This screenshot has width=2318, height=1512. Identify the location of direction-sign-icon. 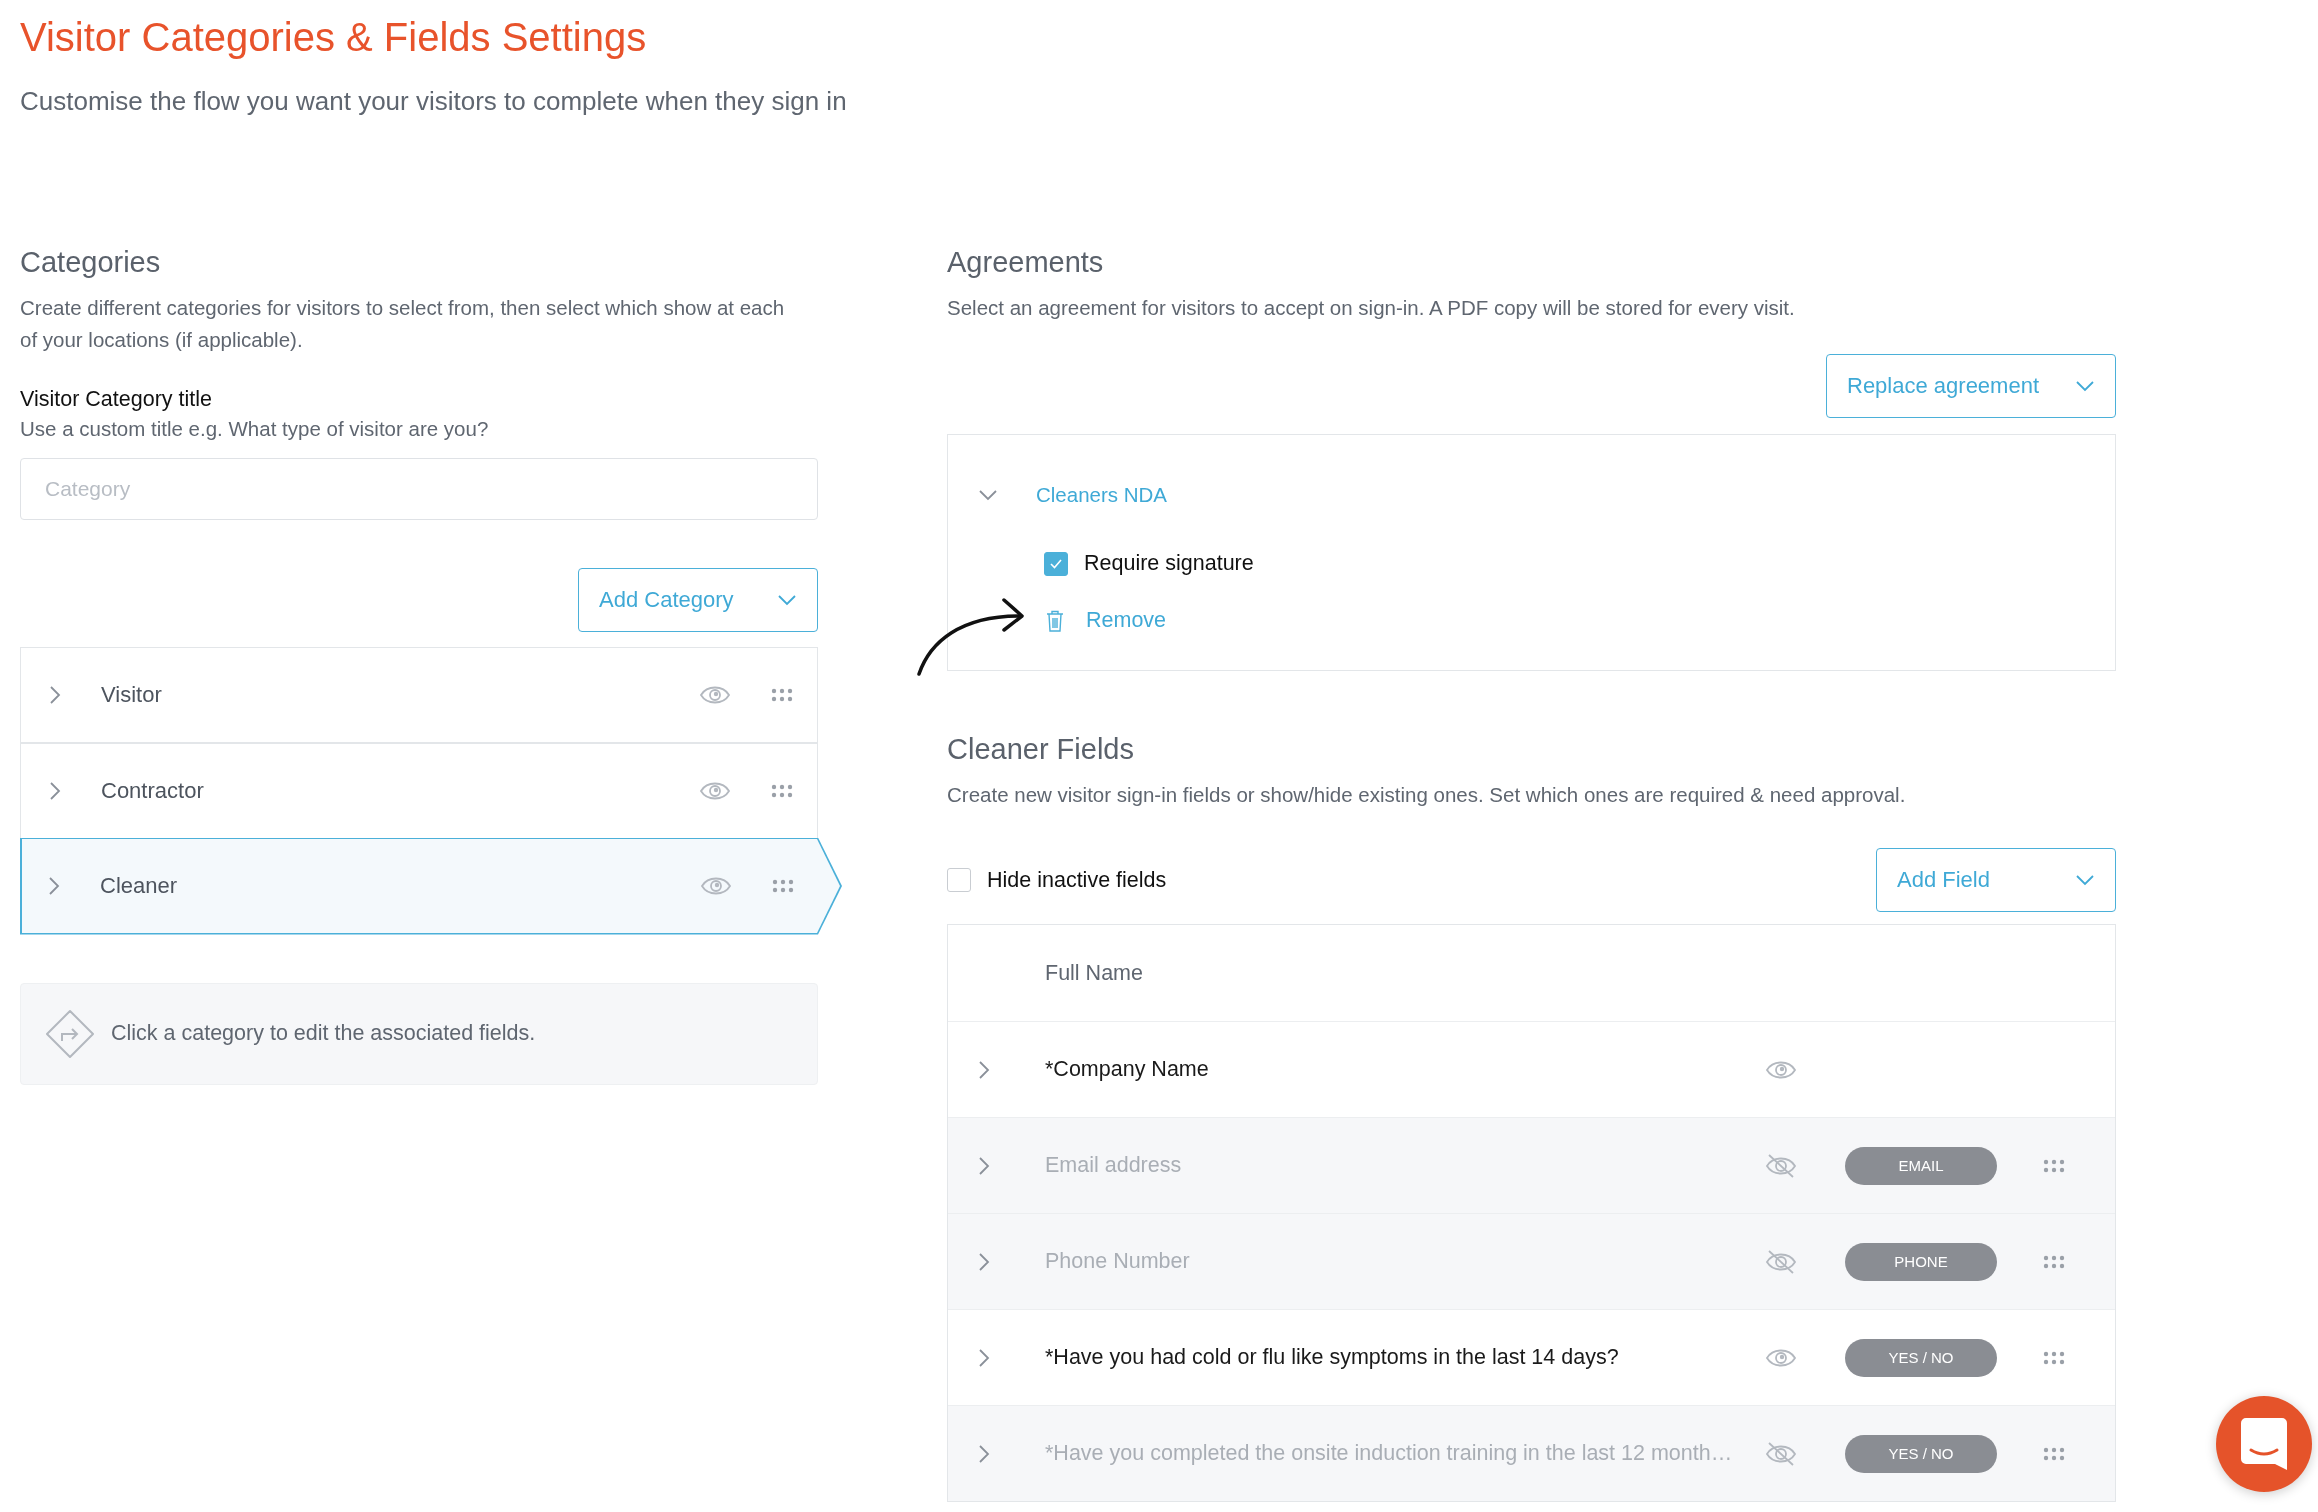
(70, 1033).